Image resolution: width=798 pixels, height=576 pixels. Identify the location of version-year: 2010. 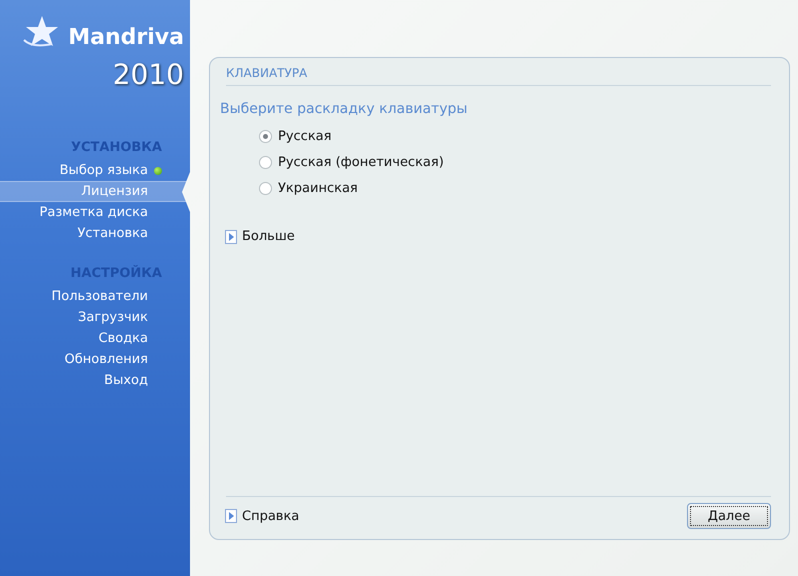
(148, 74).